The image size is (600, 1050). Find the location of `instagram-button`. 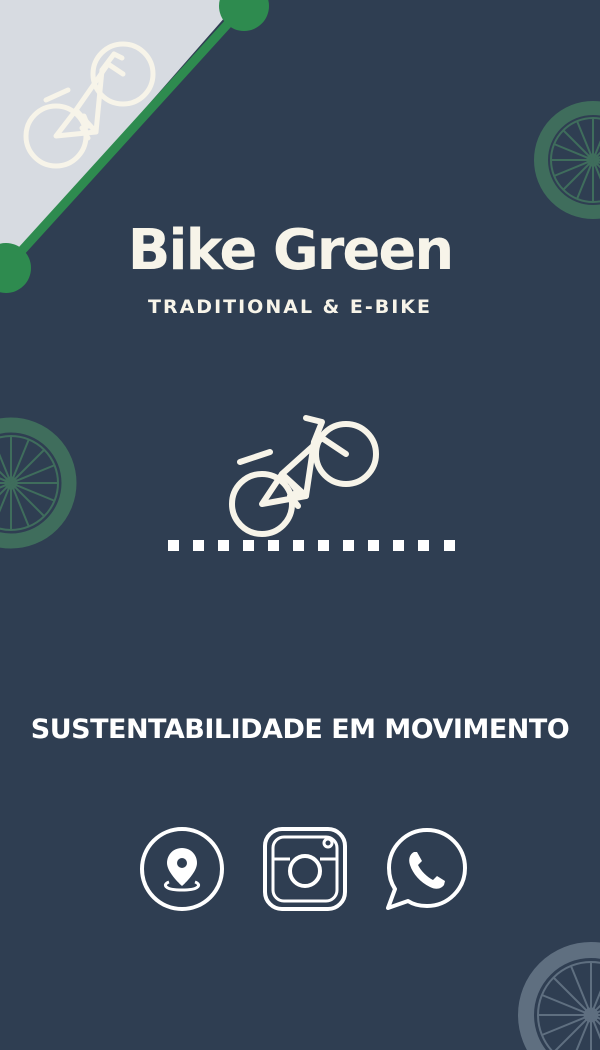

instagram-button is located at coordinates (305, 869).